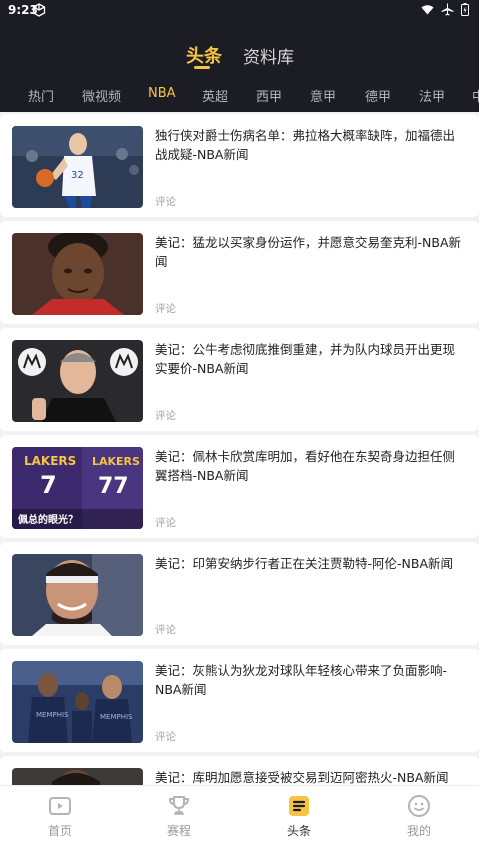 The image size is (479, 852). I want to click on tab-database: 资料库, so click(268, 55).